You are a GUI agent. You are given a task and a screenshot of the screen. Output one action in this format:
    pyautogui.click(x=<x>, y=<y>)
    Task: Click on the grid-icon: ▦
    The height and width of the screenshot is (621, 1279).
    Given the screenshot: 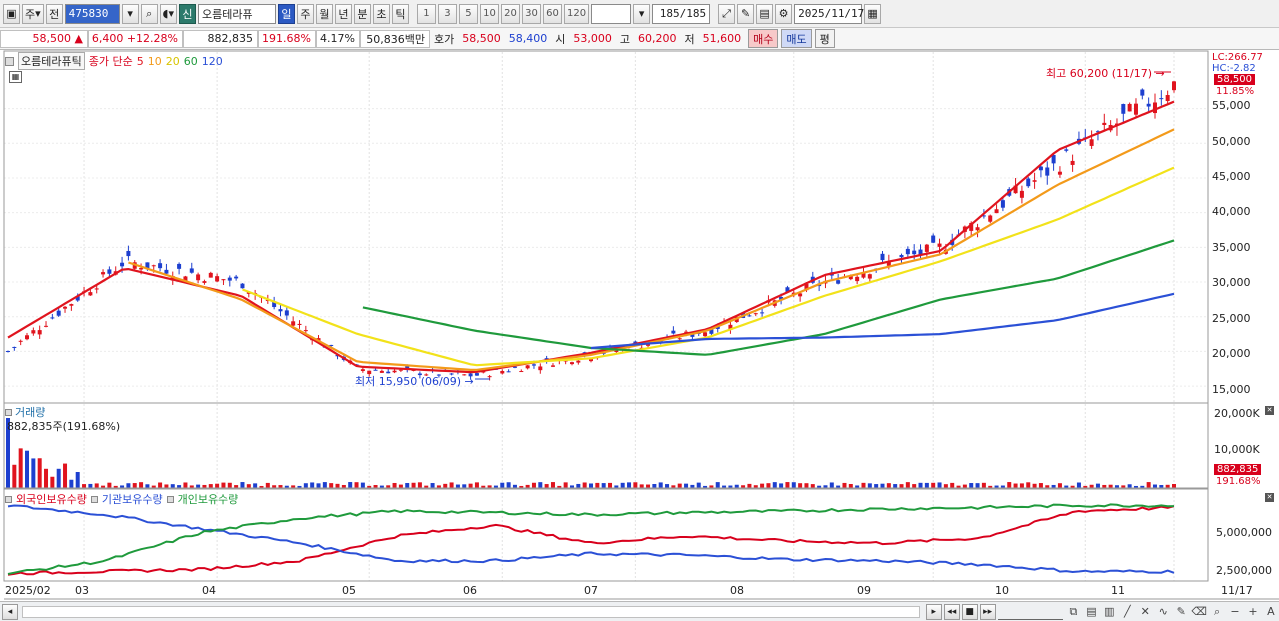 What is the action you would take?
    pyautogui.click(x=15, y=77)
    